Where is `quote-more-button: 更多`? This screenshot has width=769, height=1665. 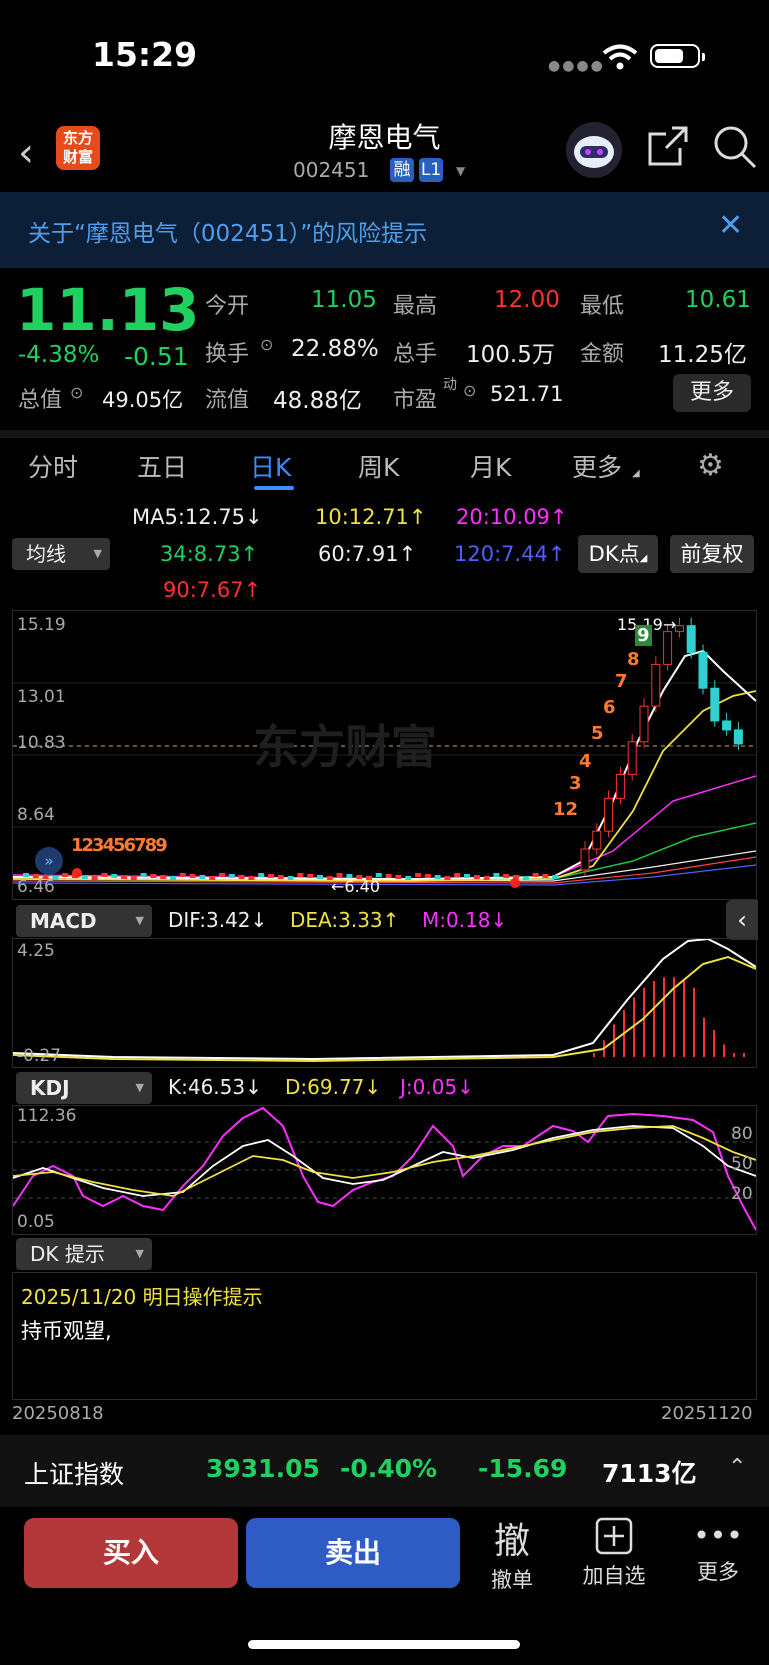 quote-more-button: 更多 is located at coordinates (712, 393).